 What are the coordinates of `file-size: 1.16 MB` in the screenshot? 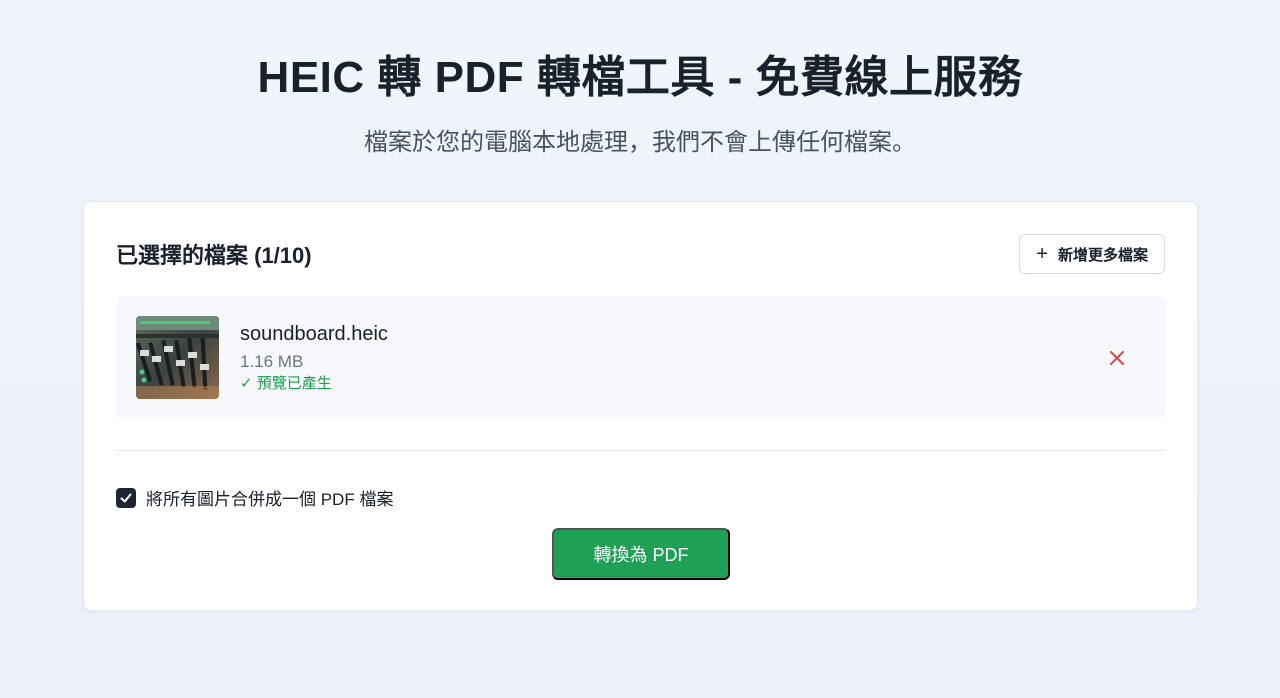 It's located at (272, 361).